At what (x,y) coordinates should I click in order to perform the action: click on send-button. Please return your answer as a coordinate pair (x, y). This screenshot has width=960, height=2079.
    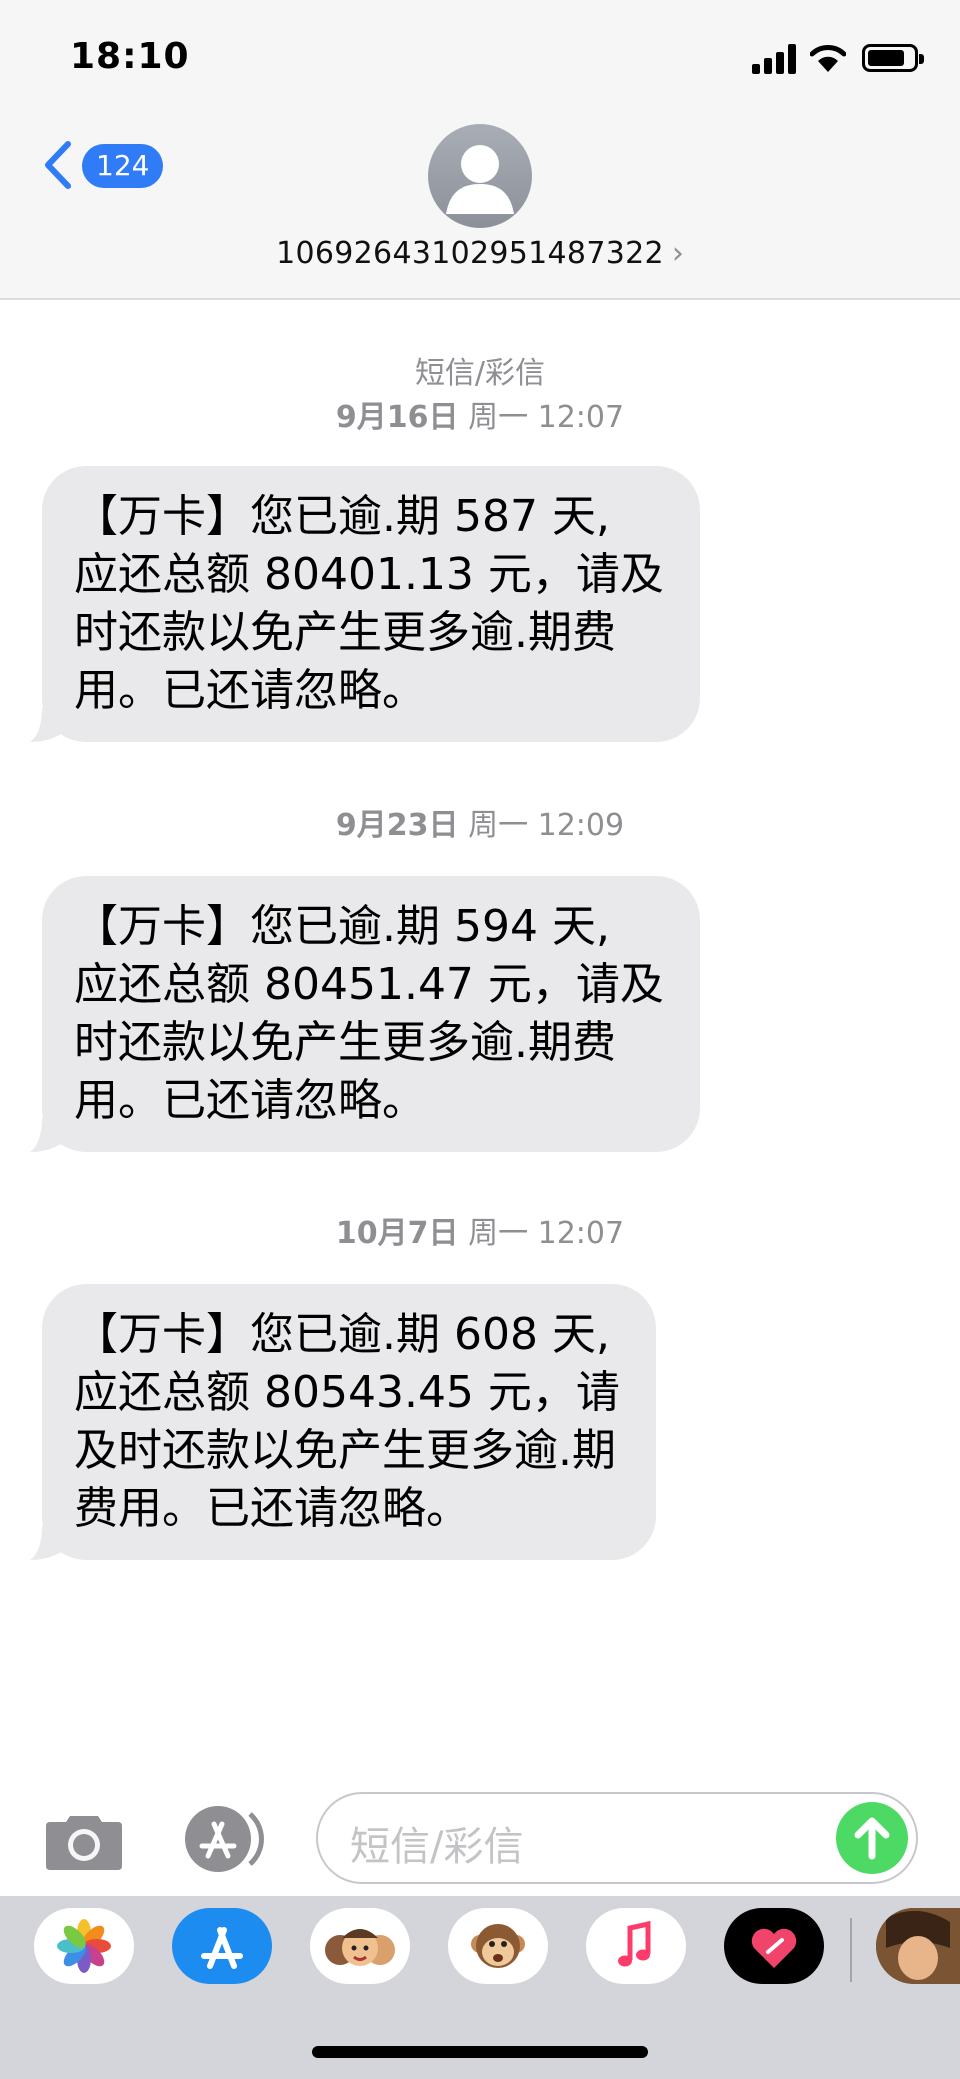
    Looking at the image, I should click on (872, 1838).